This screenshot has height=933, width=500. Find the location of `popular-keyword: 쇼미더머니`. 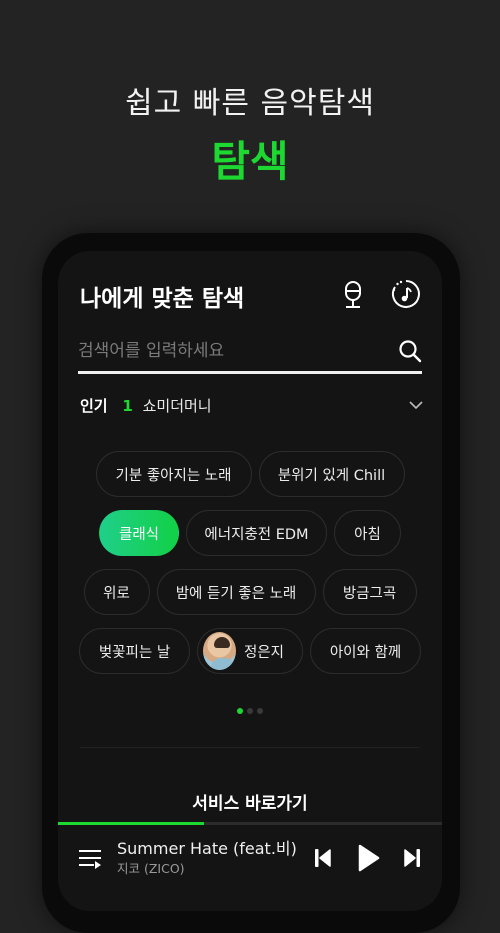

popular-keyword: 쇼미더머니 is located at coordinates (177, 406).